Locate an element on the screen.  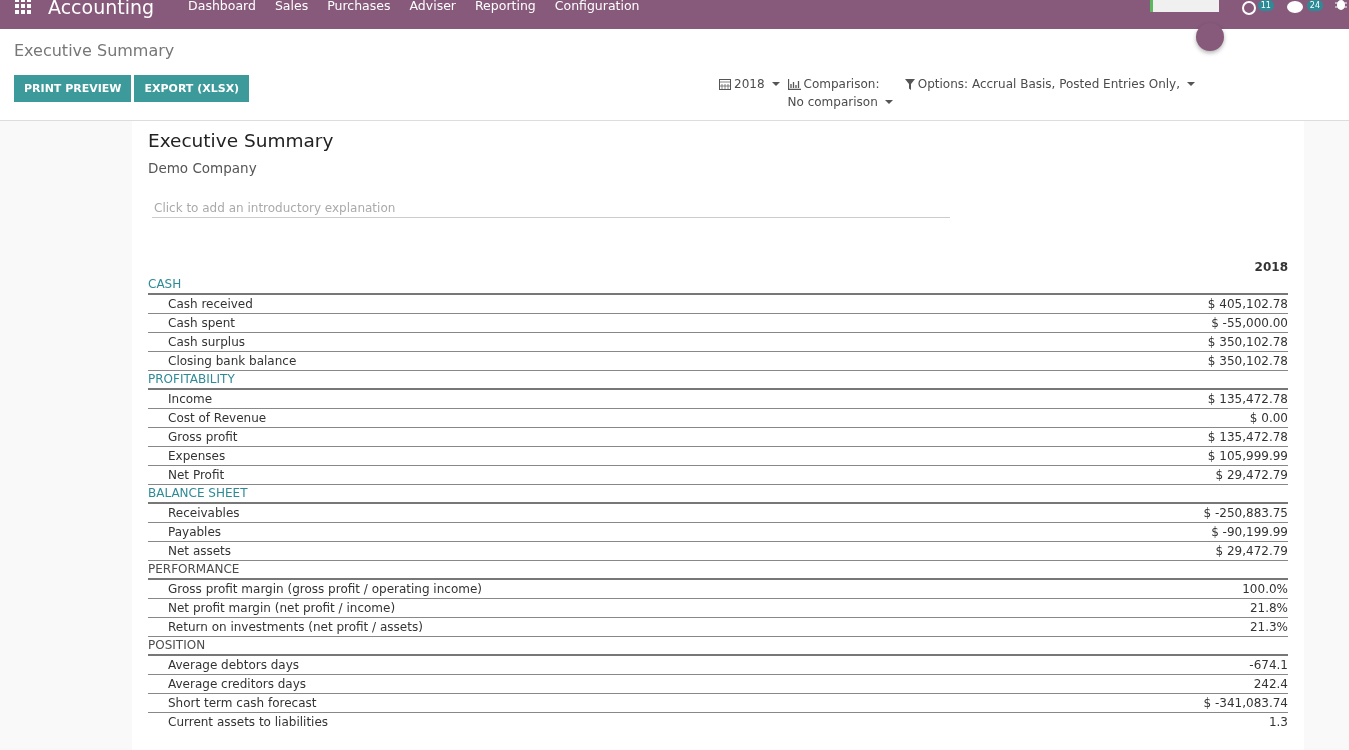
line-value: 100.0% is located at coordinates (1265, 589).